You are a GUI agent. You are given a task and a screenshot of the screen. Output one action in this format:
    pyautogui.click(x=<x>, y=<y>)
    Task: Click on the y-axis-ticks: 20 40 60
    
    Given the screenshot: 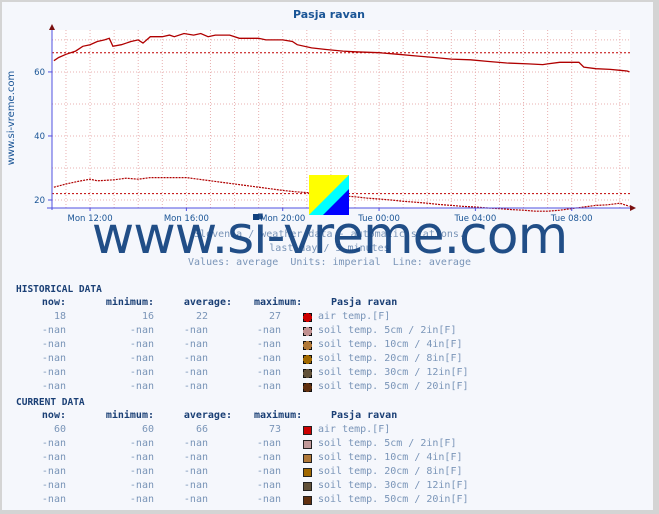 What is the action you would take?
    pyautogui.click(x=43, y=137)
    